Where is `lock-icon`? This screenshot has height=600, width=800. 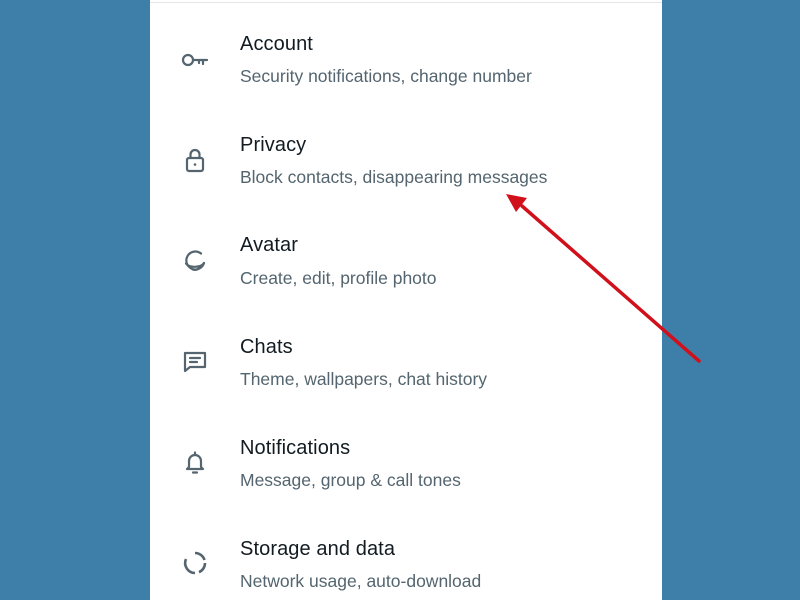
lock-icon is located at coordinates (195, 160).